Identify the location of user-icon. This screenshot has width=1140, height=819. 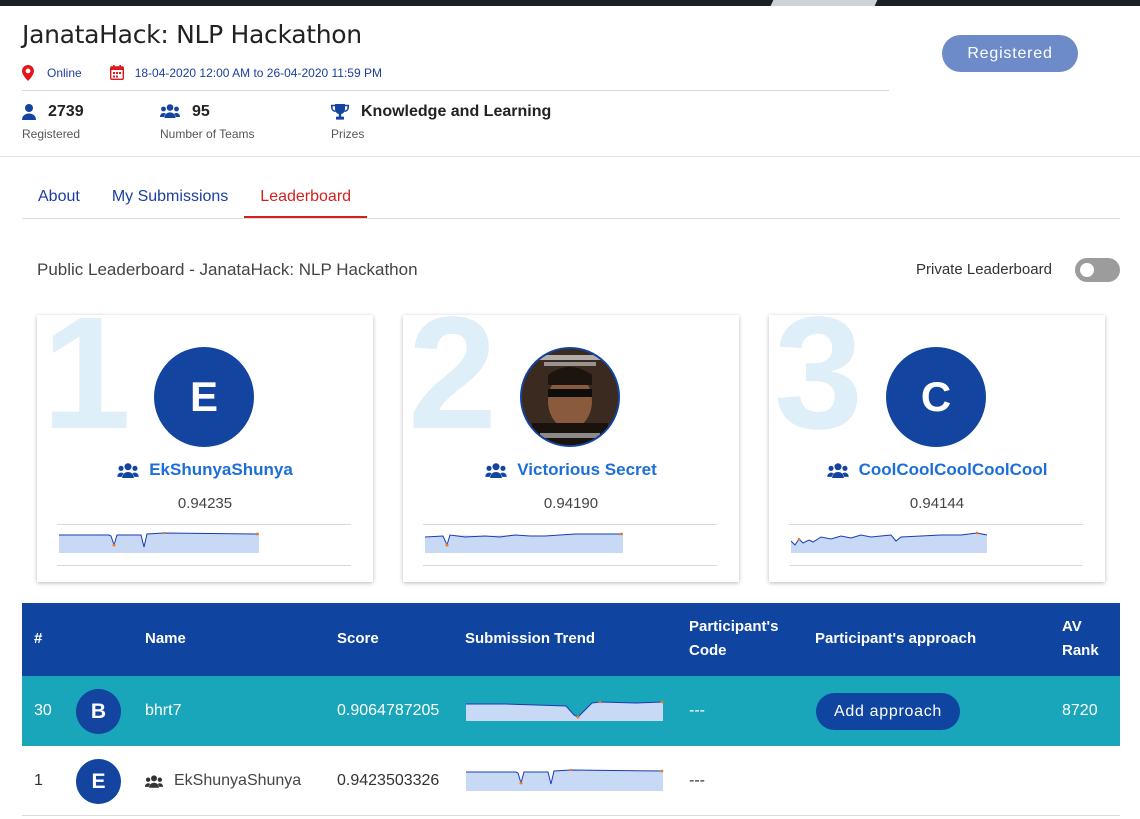
(30, 112).